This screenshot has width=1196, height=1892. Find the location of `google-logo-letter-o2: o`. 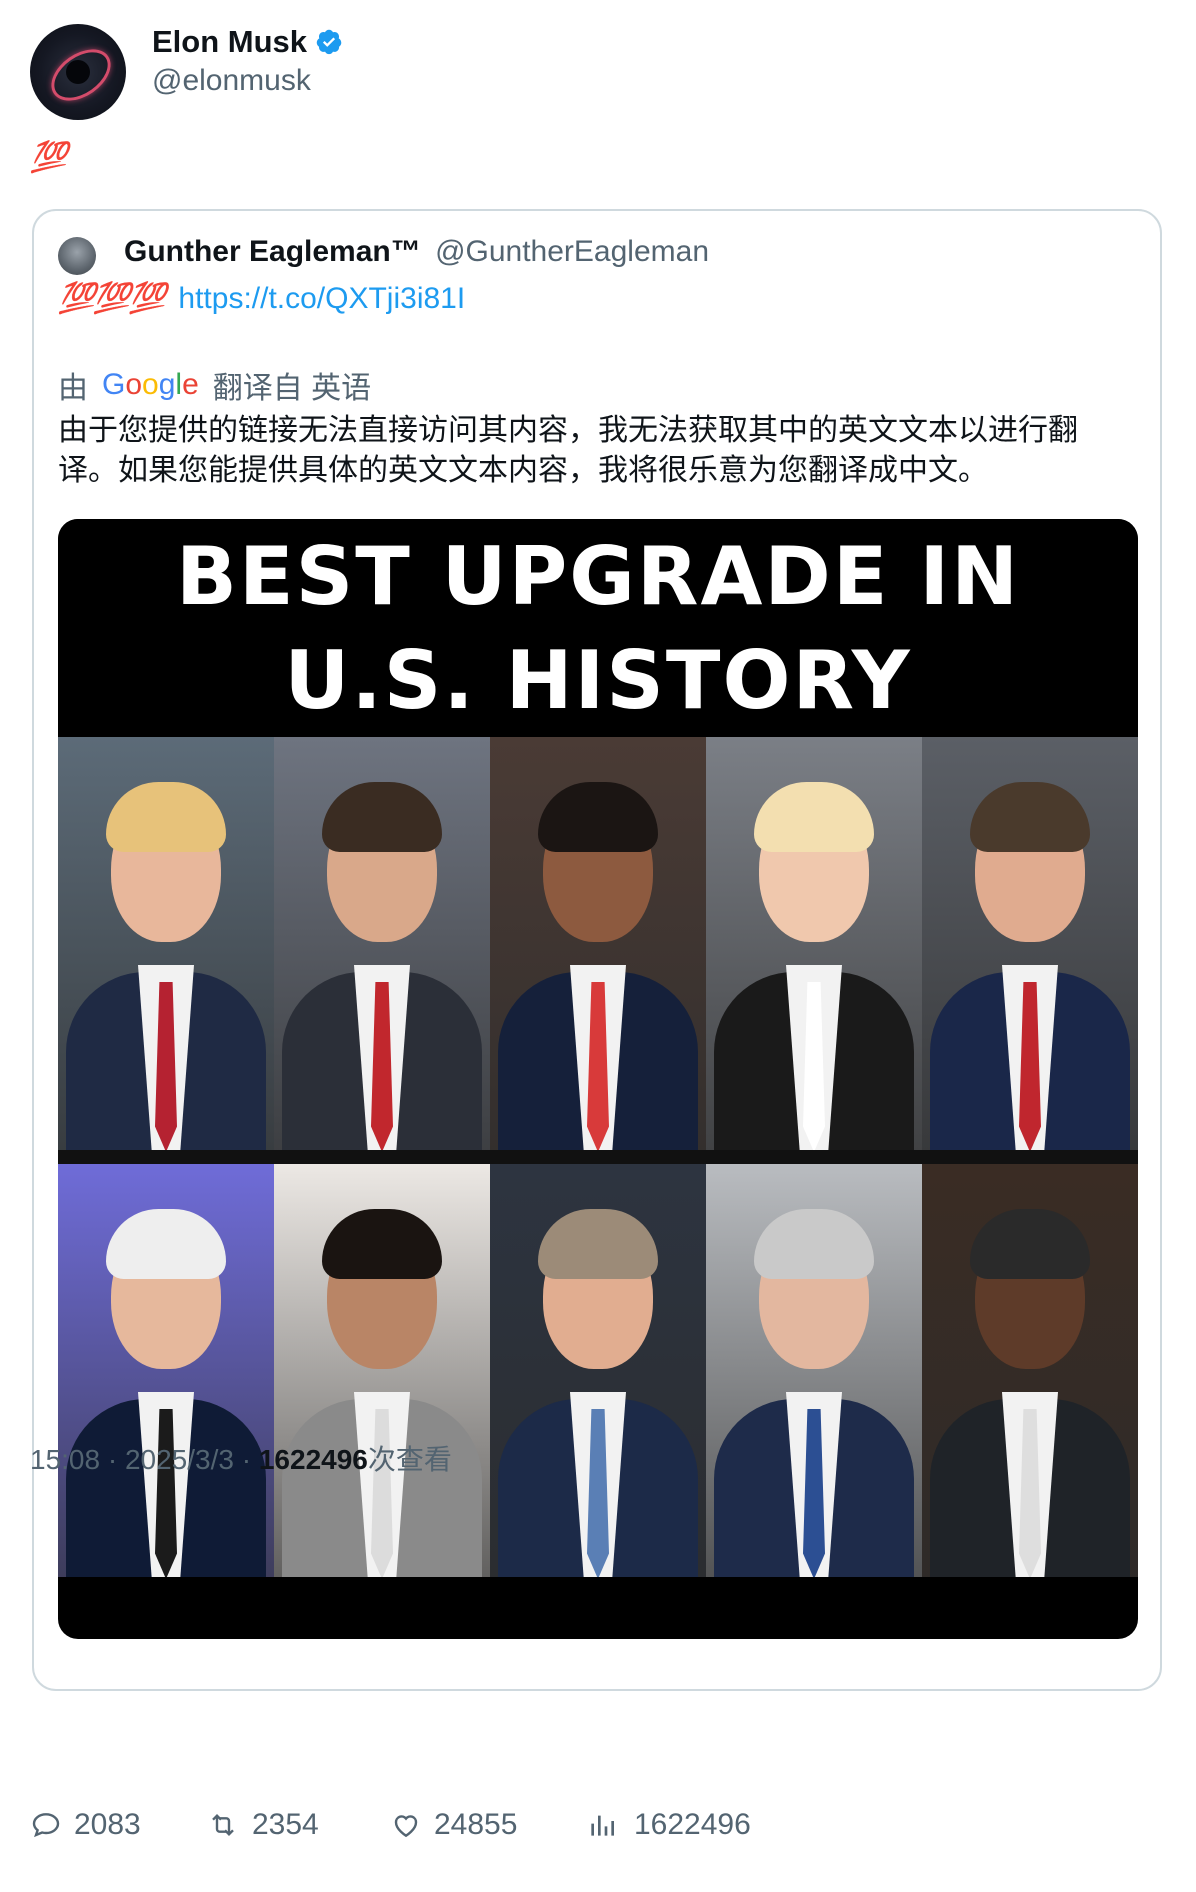

google-logo-letter-o2: o is located at coordinates (150, 384).